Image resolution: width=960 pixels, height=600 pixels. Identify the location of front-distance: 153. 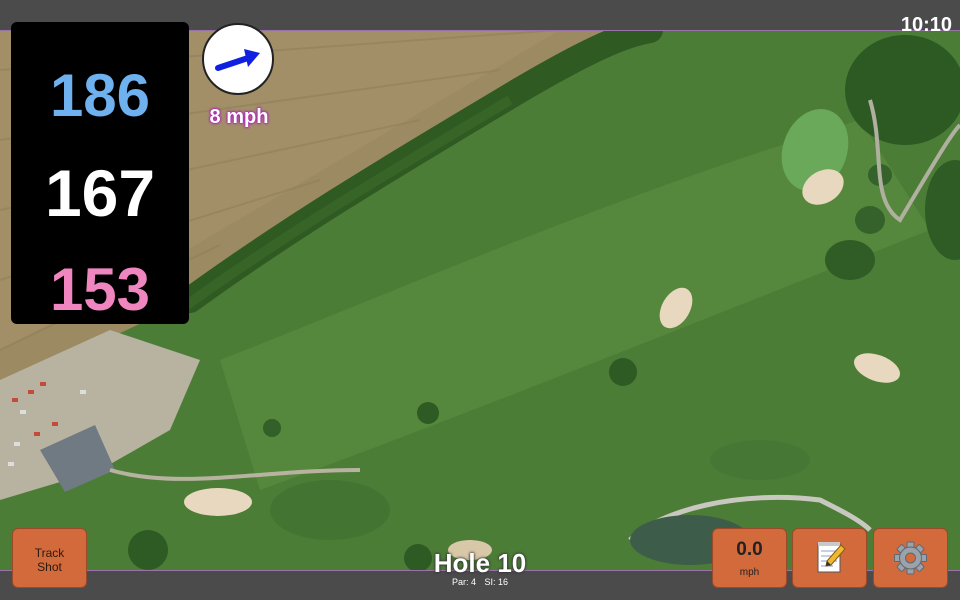
(100, 289).